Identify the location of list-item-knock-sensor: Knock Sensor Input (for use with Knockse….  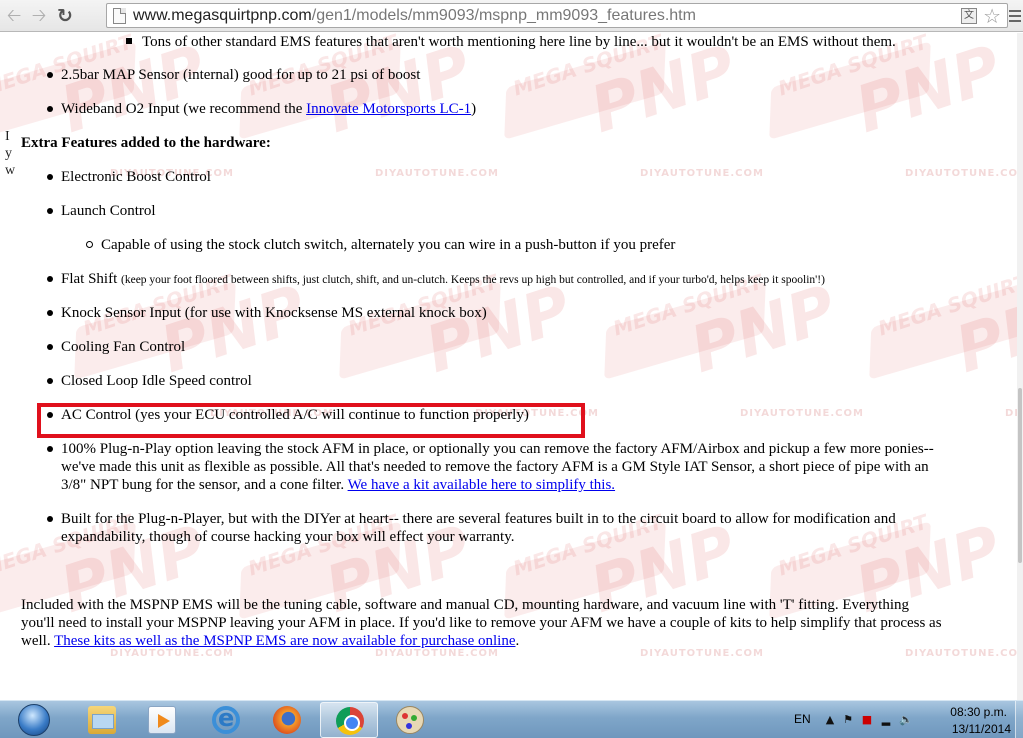
(274, 313).